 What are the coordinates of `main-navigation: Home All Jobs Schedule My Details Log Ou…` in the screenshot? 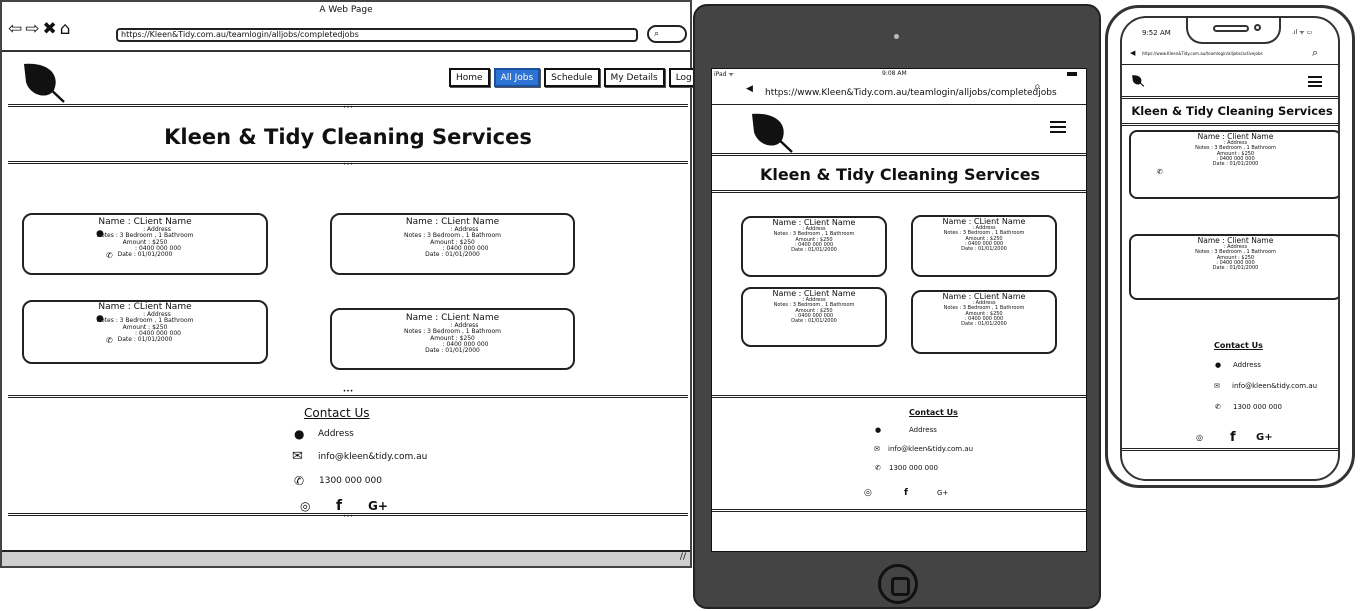 It's located at (583, 77).